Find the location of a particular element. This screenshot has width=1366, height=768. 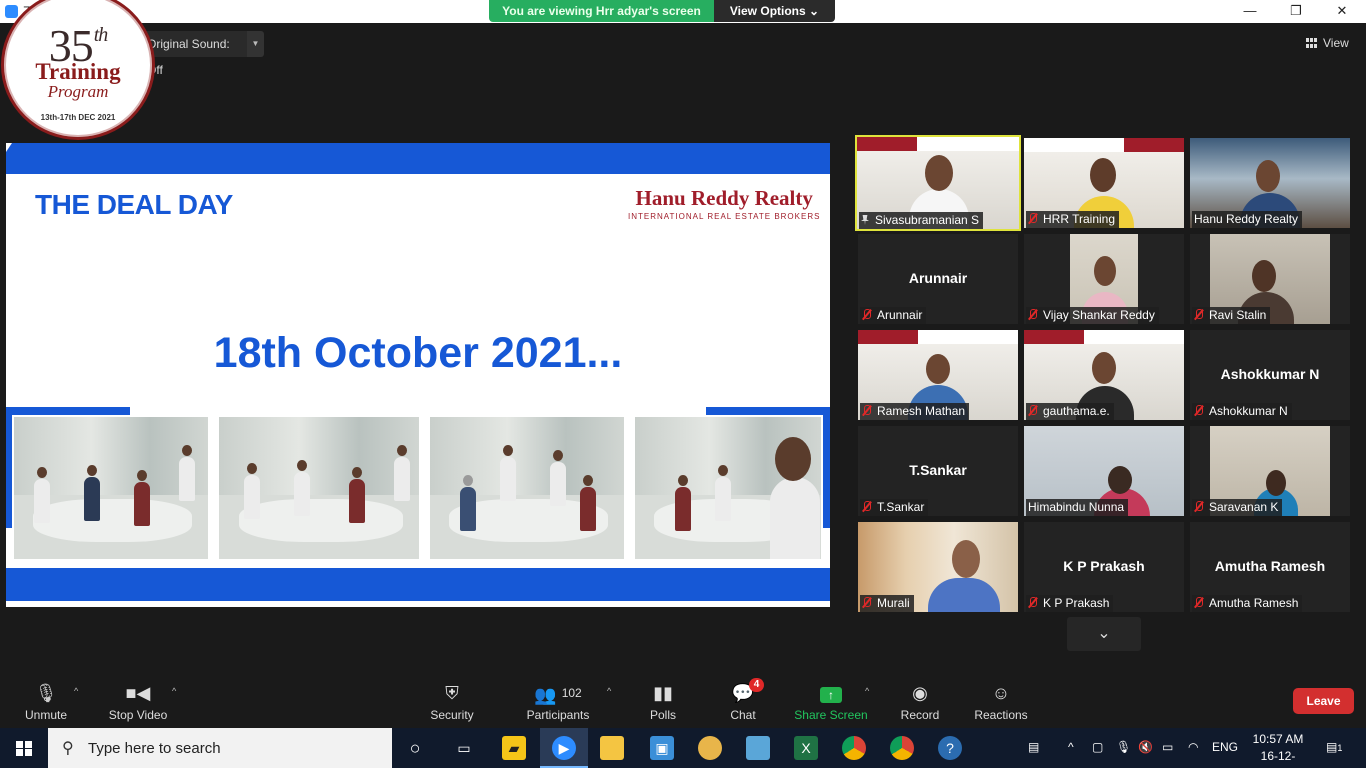

taskbar-clock: 10:57 AM 16-12-2021 is located at coordinates (1278, 749).